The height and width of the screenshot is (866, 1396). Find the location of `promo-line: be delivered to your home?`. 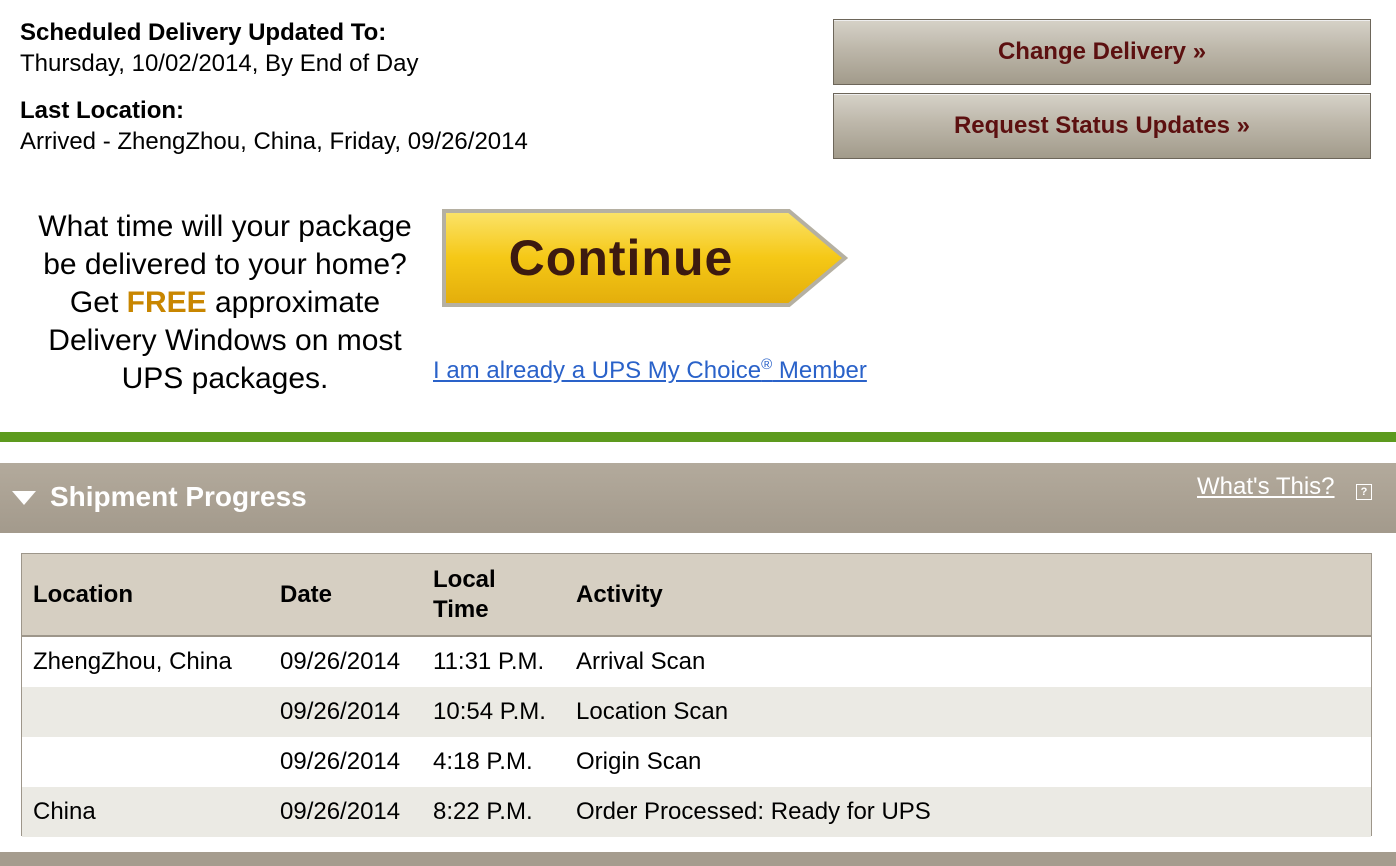

promo-line: be delivered to your home? is located at coordinates (225, 264).